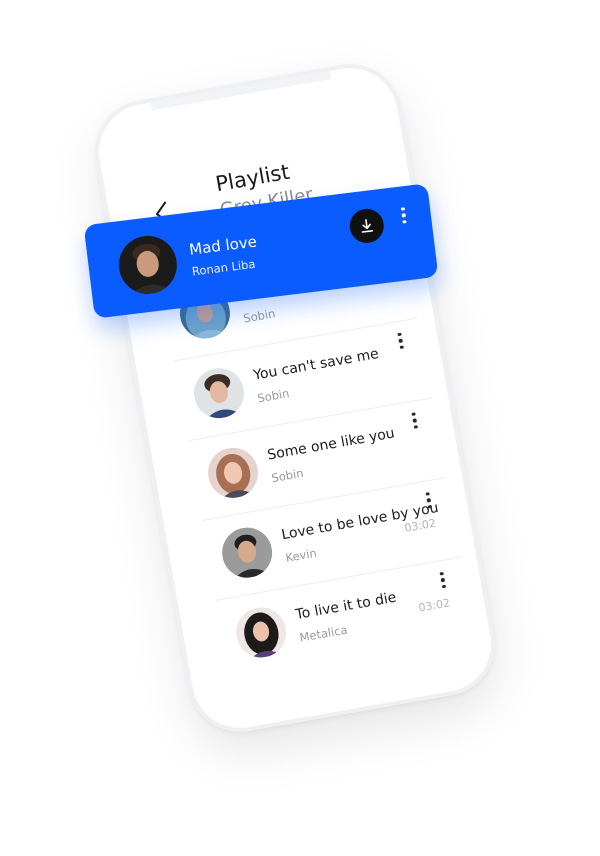 The height and width of the screenshot is (856, 600). What do you see at coordinates (224, 267) in the screenshot?
I see `featured-track-artist: Ronan Liba` at bounding box center [224, 267].